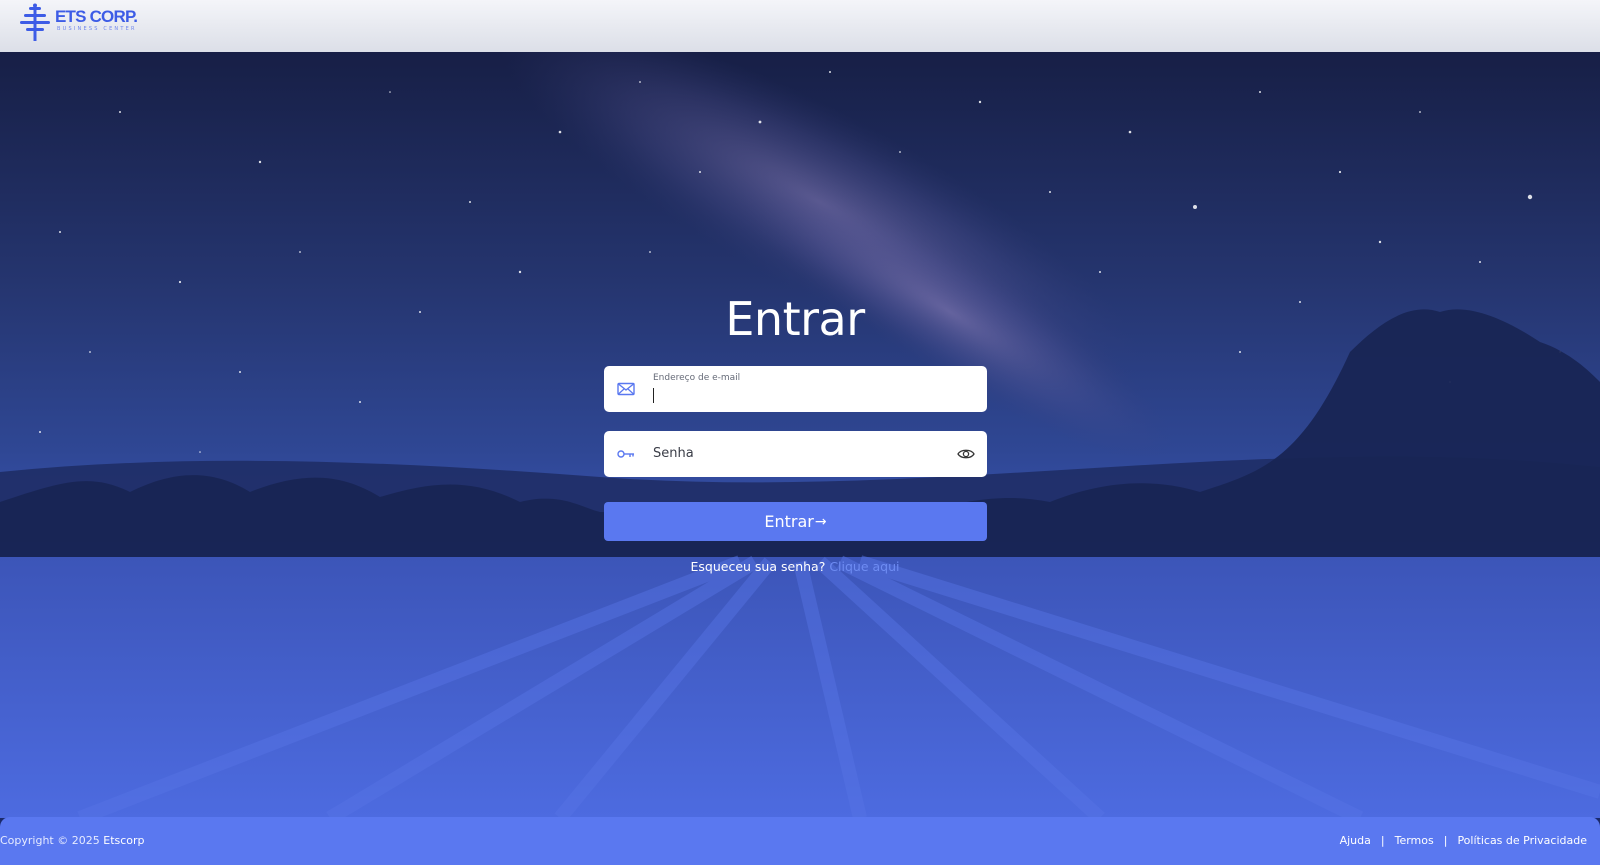  I want to click on company-logo: ETS CORP. BUSINESS CENTER, so click(78, 23).